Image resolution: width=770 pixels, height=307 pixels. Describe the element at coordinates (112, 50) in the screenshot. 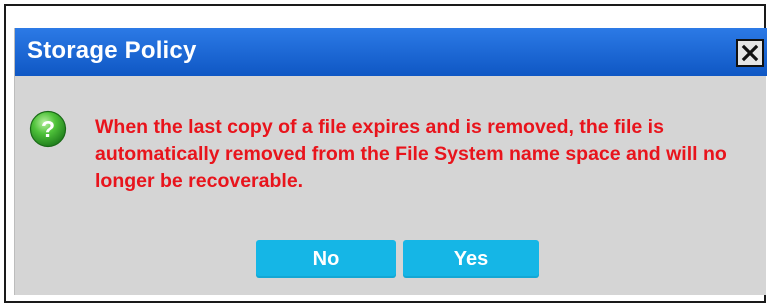

I see `dialog-title: Storage Policy` at that location.